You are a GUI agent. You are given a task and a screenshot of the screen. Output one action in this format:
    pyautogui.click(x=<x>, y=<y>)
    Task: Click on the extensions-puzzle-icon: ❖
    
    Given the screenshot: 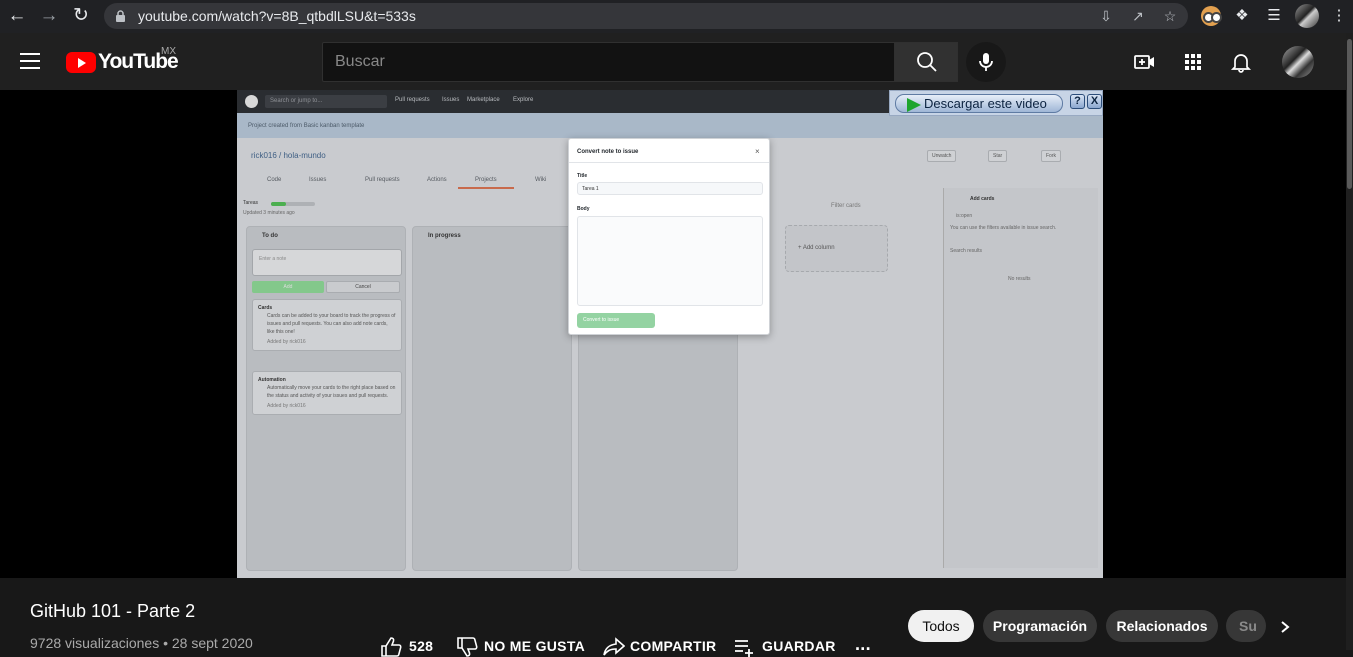 What is the action you would take?
    pyautogui.click(x=1242, y=16)
    